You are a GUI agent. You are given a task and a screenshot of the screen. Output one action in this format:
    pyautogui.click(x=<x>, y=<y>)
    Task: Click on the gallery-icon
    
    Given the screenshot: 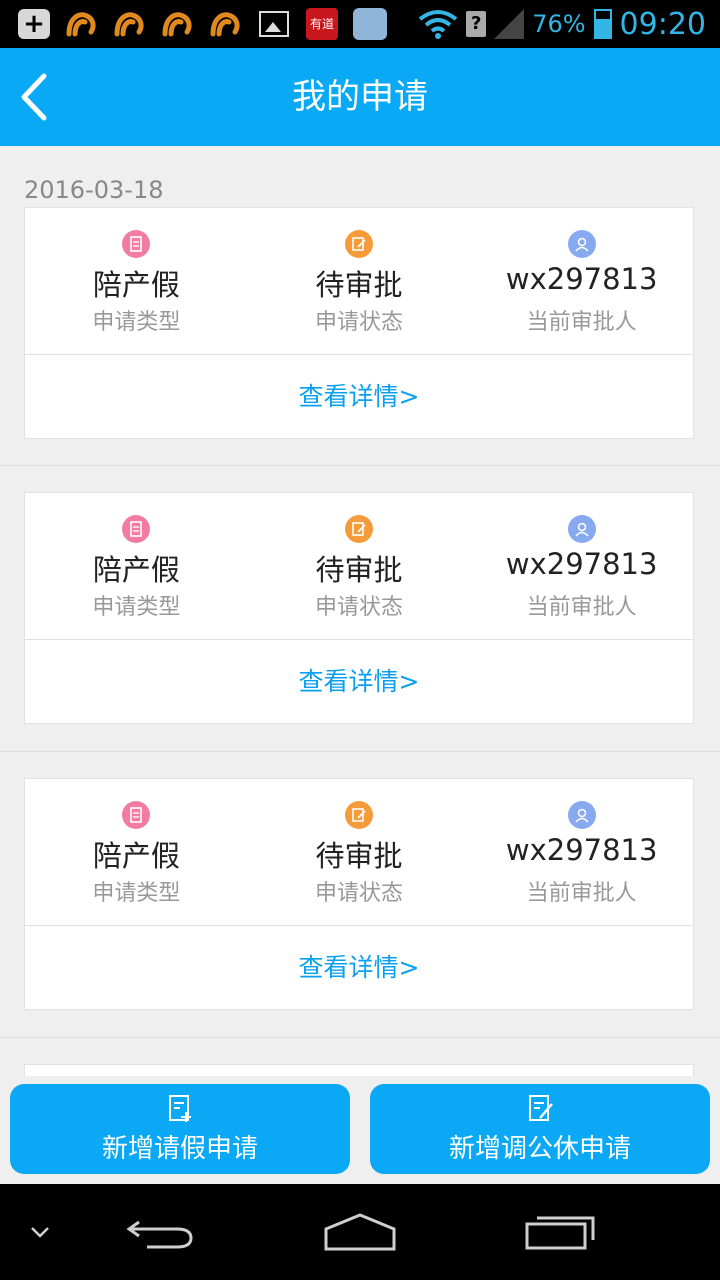 What is the action you would take?
    pyautogui.click(x=274, y=24)
    